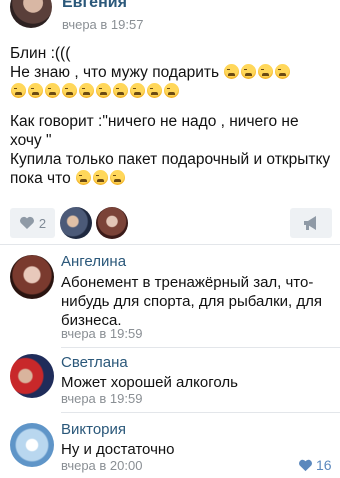 The image size is (340, 478). Describe the element at coordinates (102, 24) in the screenshot. I see `post-timestamp: вчера в 19:57` at that location.